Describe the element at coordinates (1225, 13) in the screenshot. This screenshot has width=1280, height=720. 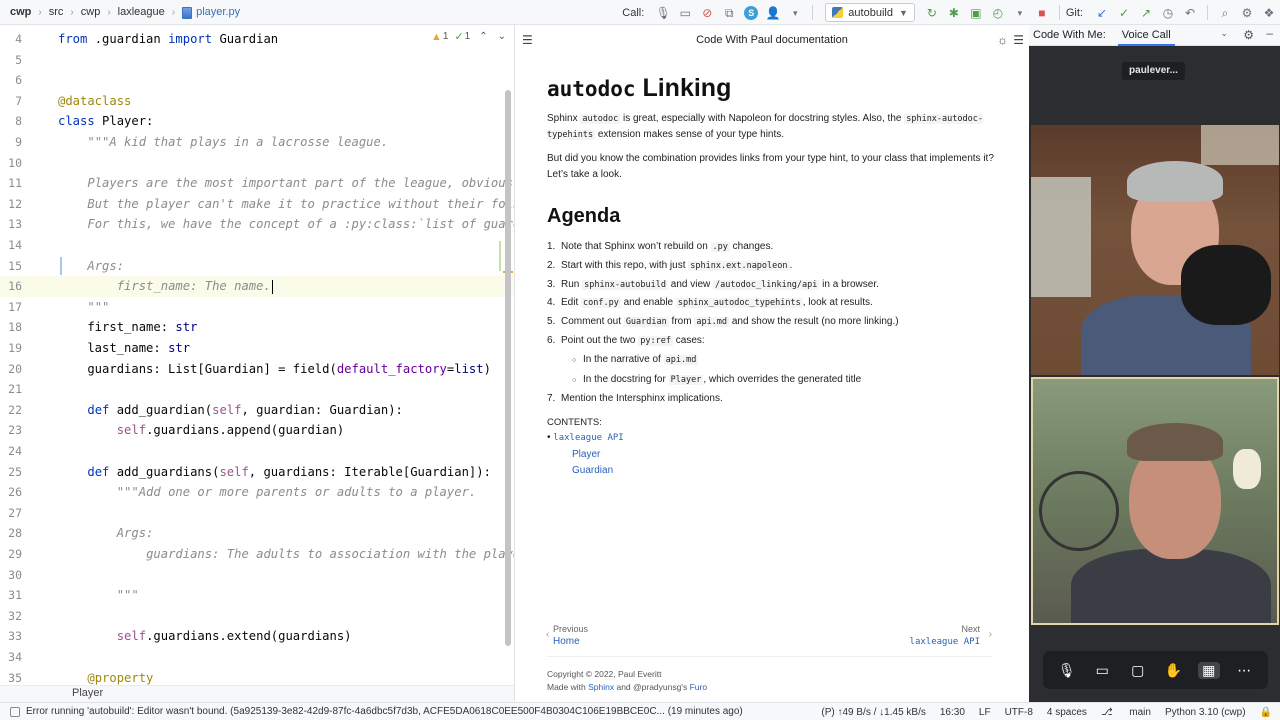
I see `search-icon: ⌕` at that location.